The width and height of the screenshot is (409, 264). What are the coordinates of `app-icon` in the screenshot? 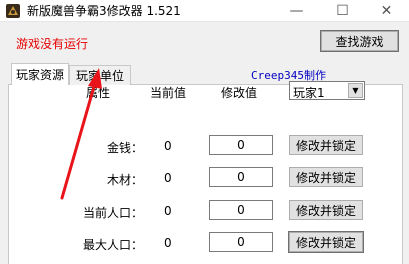 It's located at (13, 11).